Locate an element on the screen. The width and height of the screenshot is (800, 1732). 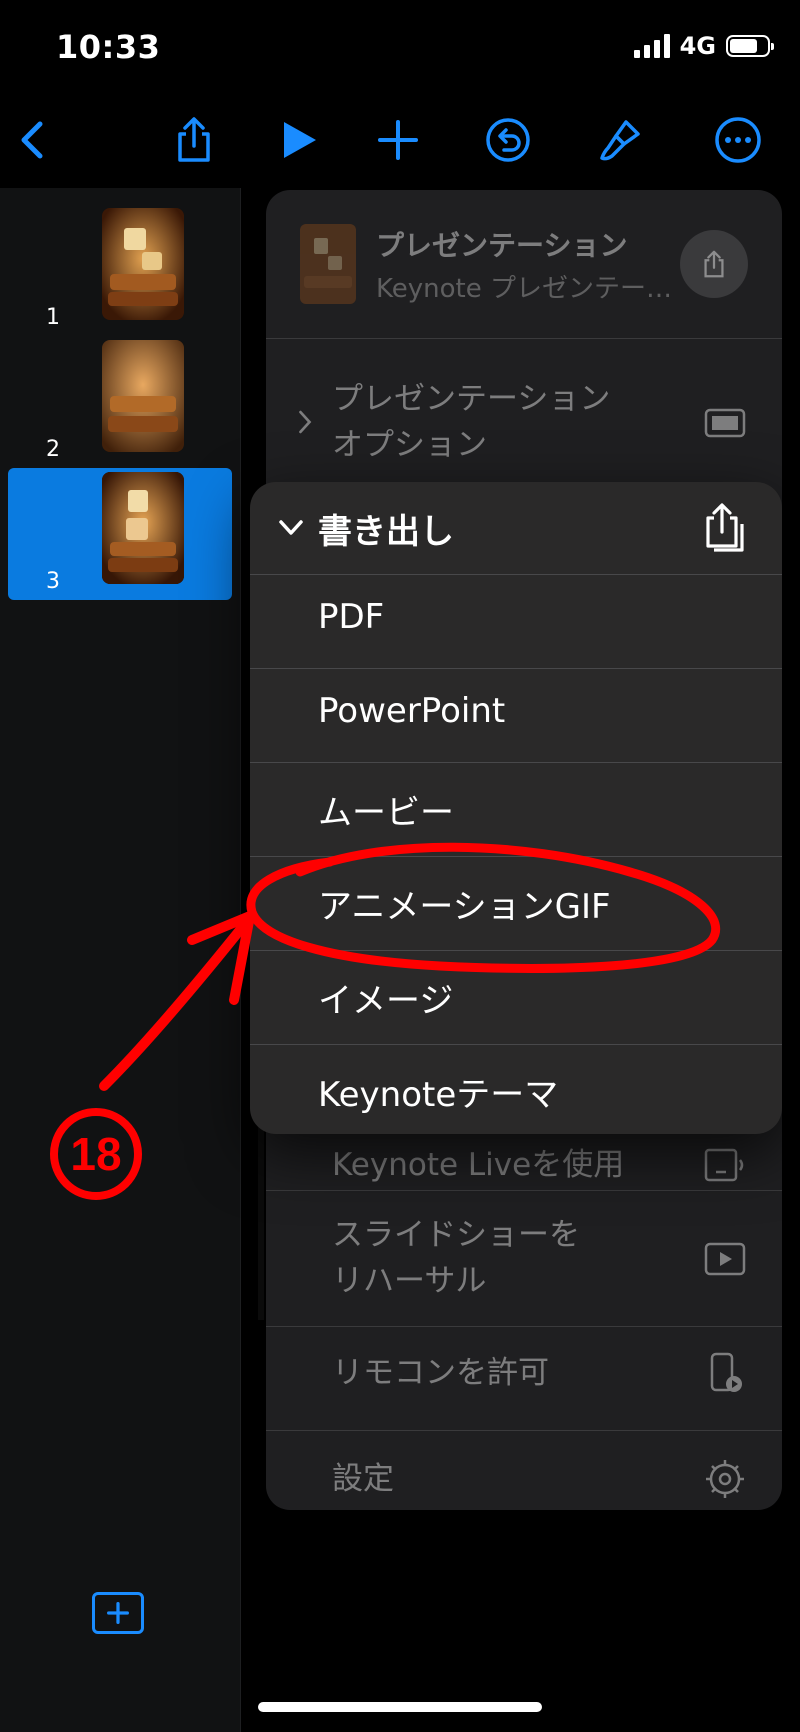
export-icon is located at coordinates (725, 527).